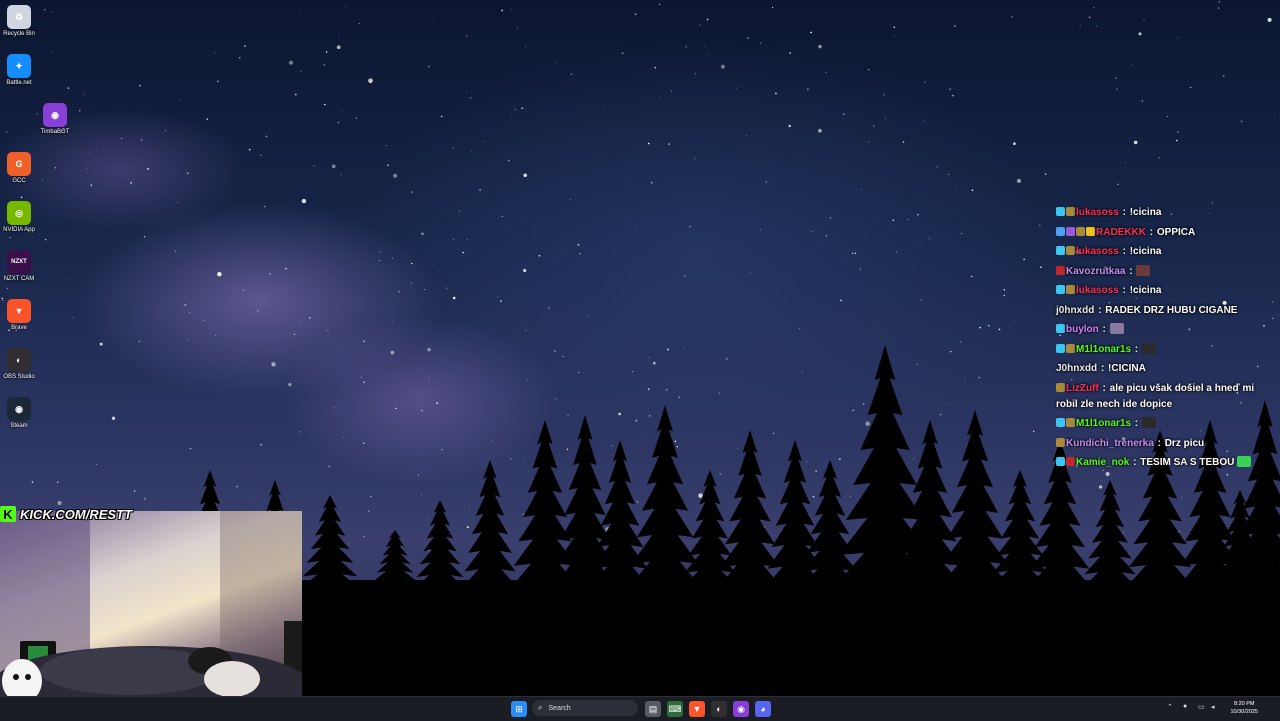 The height and width of the screenshot is (721, 1280). Describe the element at coordinates (19, 213) in the screenshot. I see `nvidia-icon: ◎` at that location.